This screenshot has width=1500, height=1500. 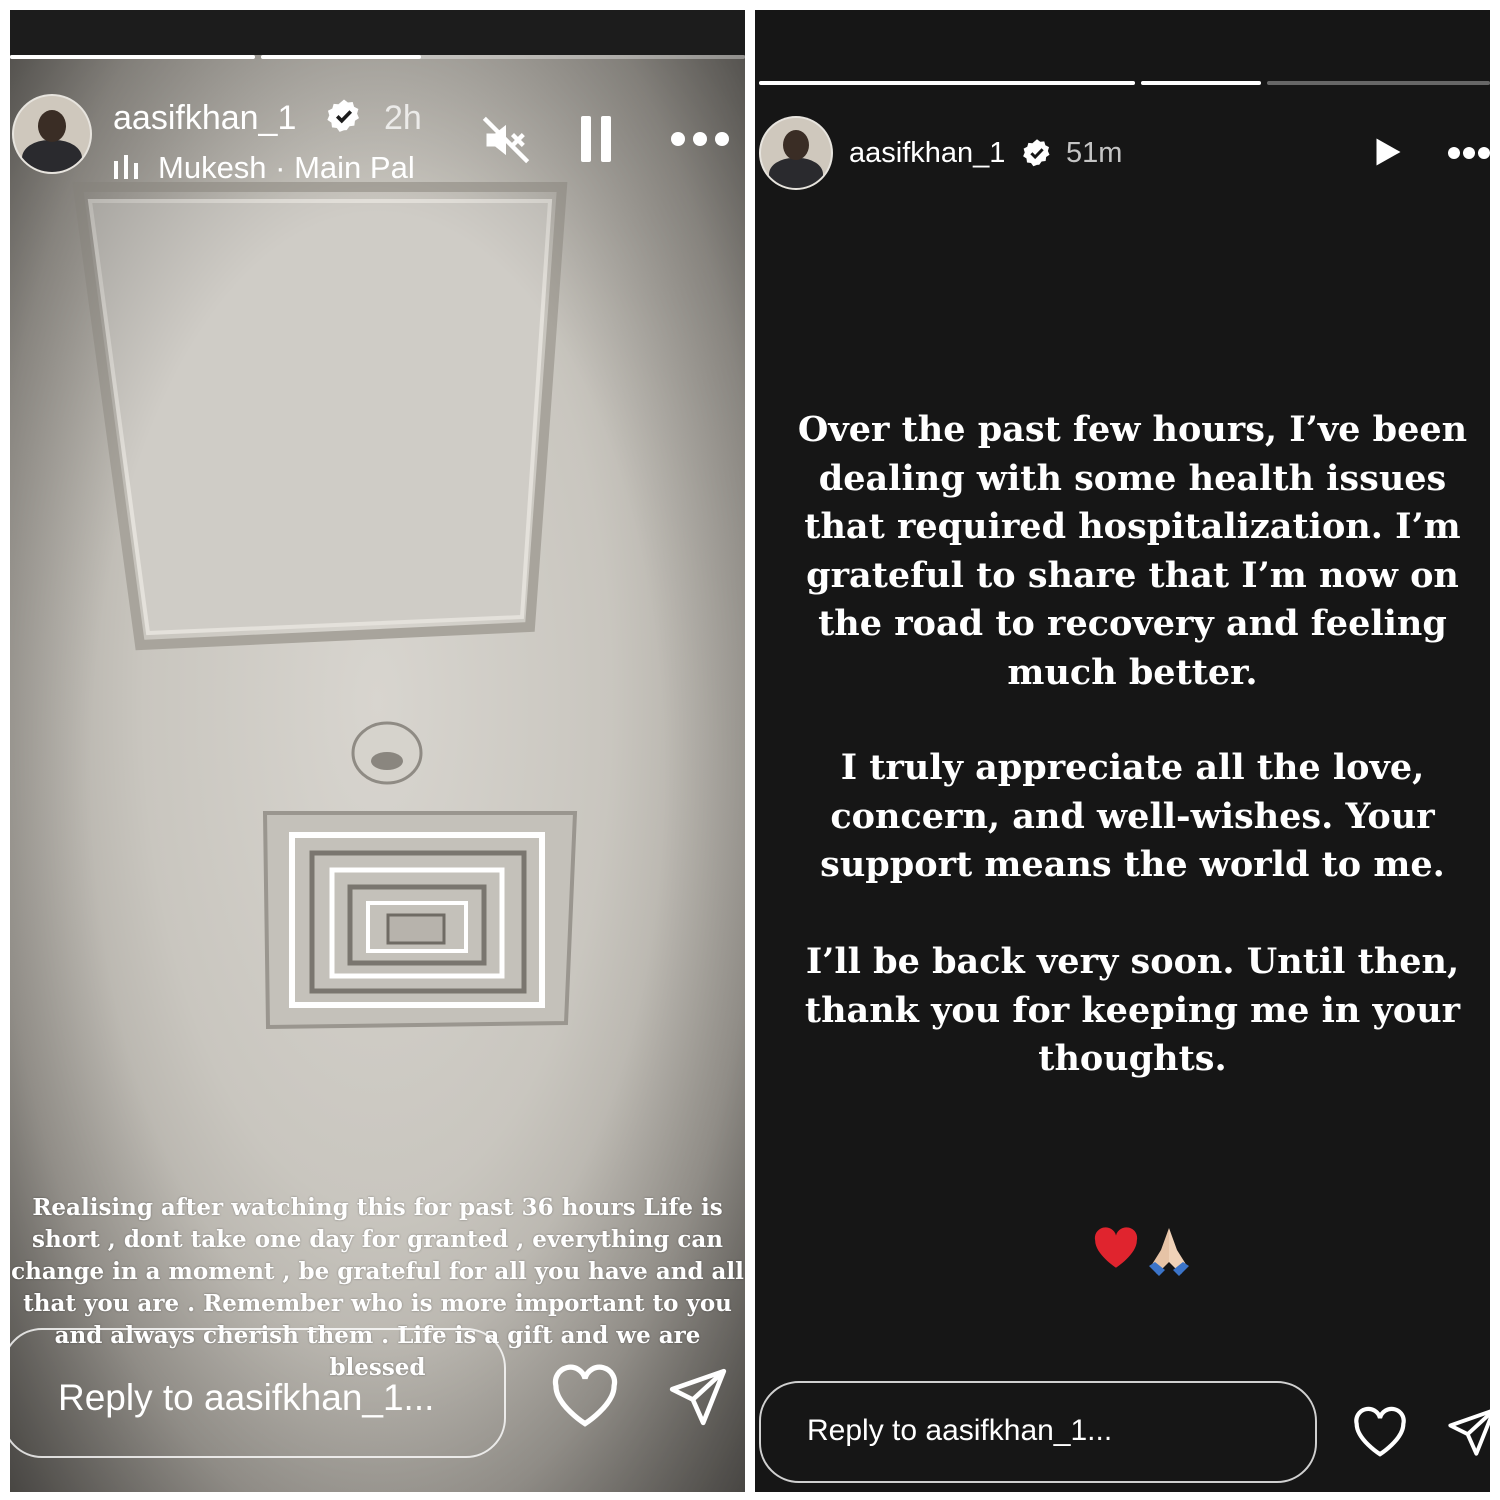 What do you see at coordinates (126, 167) in the screenshot?
I see `music-bars-icon` at bounding box center [126, 167].